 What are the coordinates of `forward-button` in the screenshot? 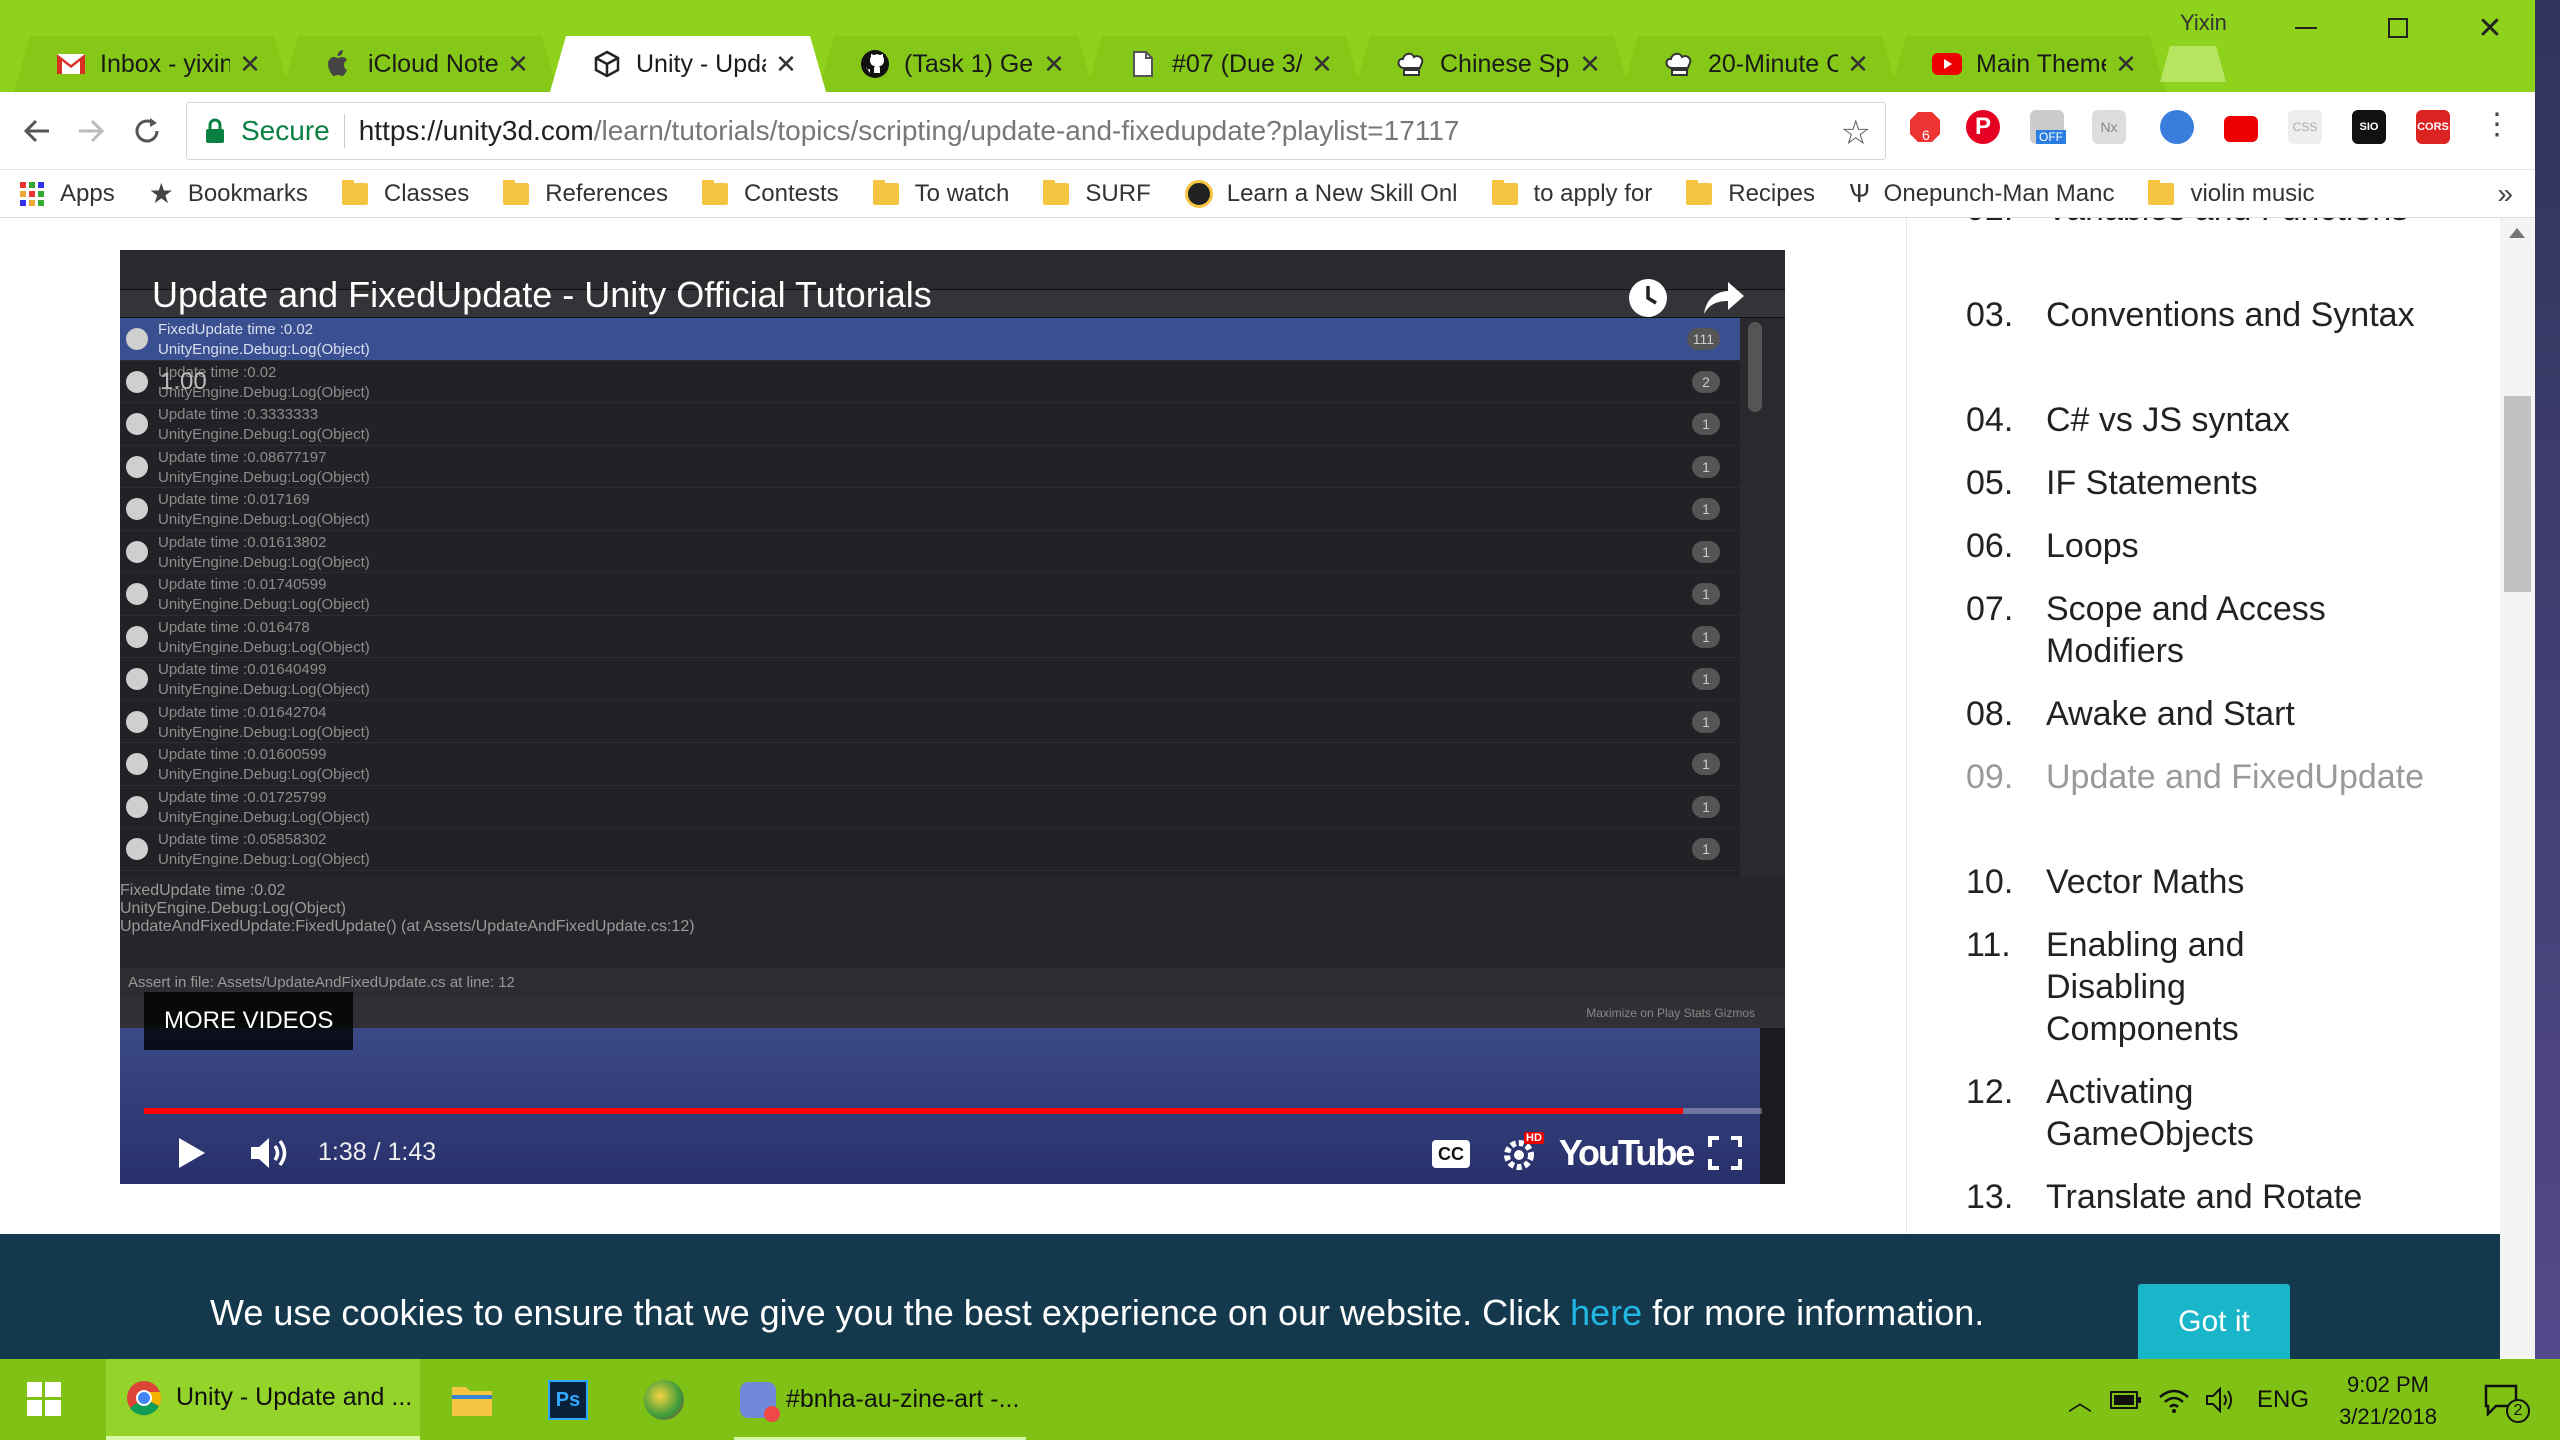 It's located at (91, 131).